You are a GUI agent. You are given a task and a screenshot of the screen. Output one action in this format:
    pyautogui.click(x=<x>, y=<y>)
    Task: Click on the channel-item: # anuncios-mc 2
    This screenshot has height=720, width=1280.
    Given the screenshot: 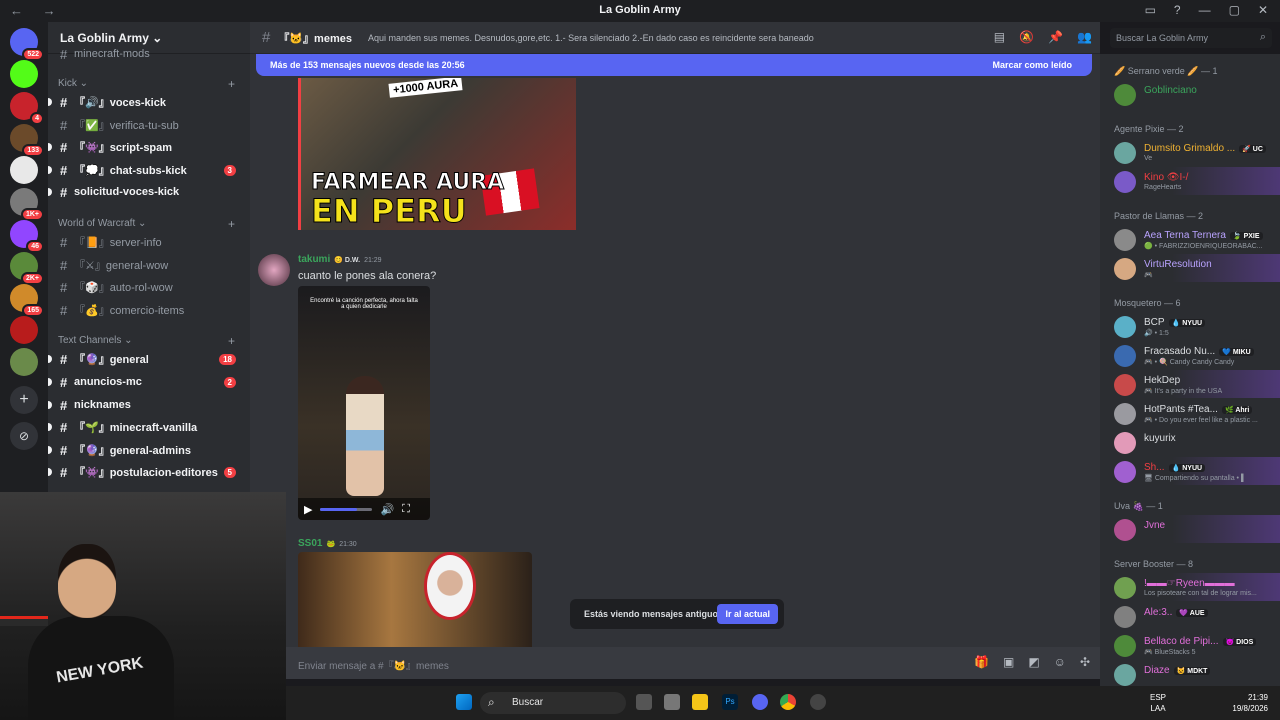 What is the action you would take?
    pyautogui.click(x=147, y=382)
    